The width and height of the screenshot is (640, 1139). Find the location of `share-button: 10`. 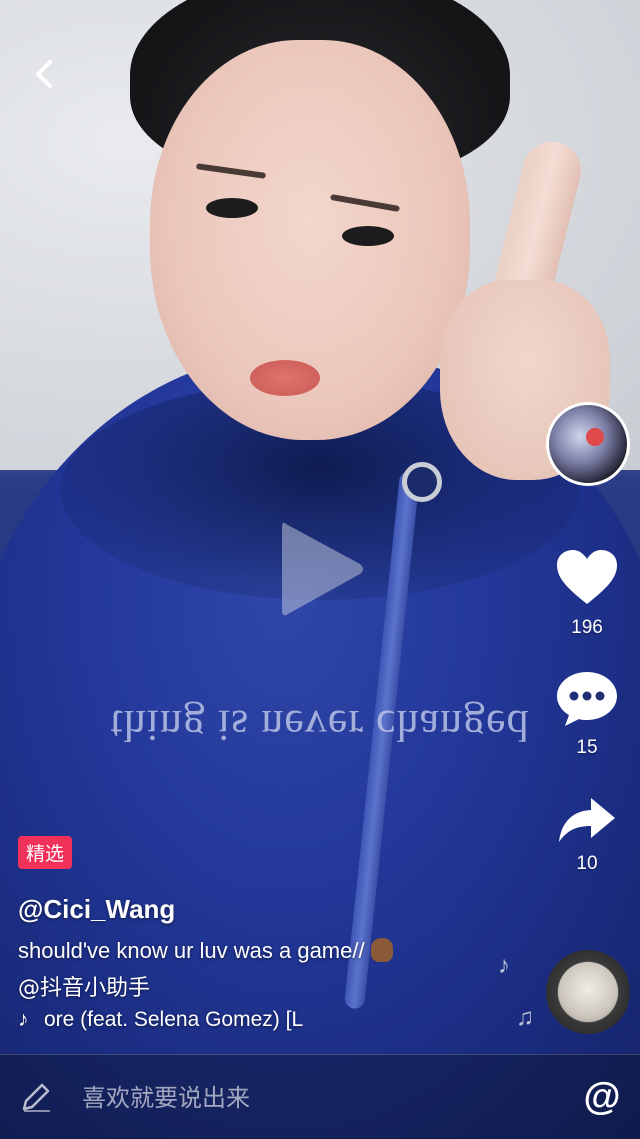

share-button: 10 is located at coordinates (587, 835).